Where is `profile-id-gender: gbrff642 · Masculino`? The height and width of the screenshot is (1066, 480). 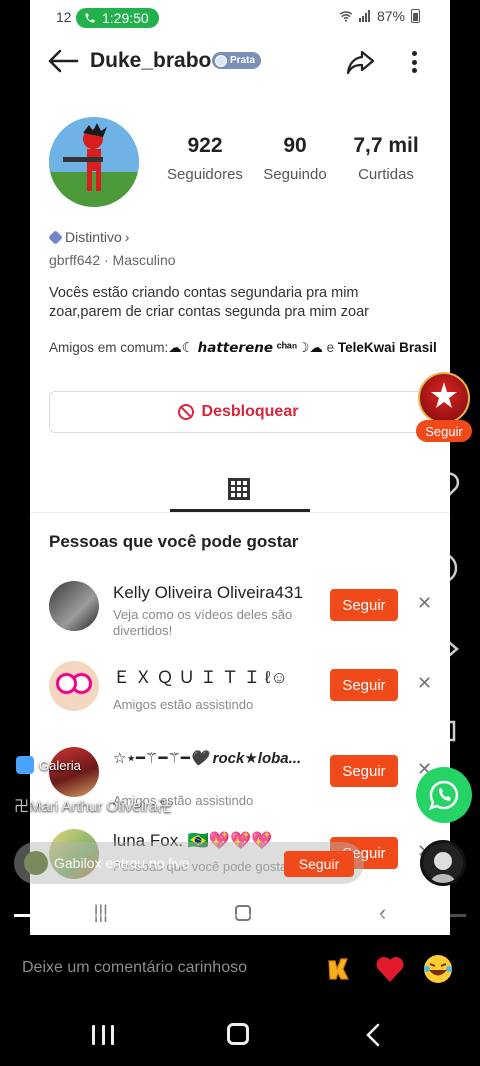
profile-id-gender: gbrff642 · Masculino is located at coordinates (112, 260).